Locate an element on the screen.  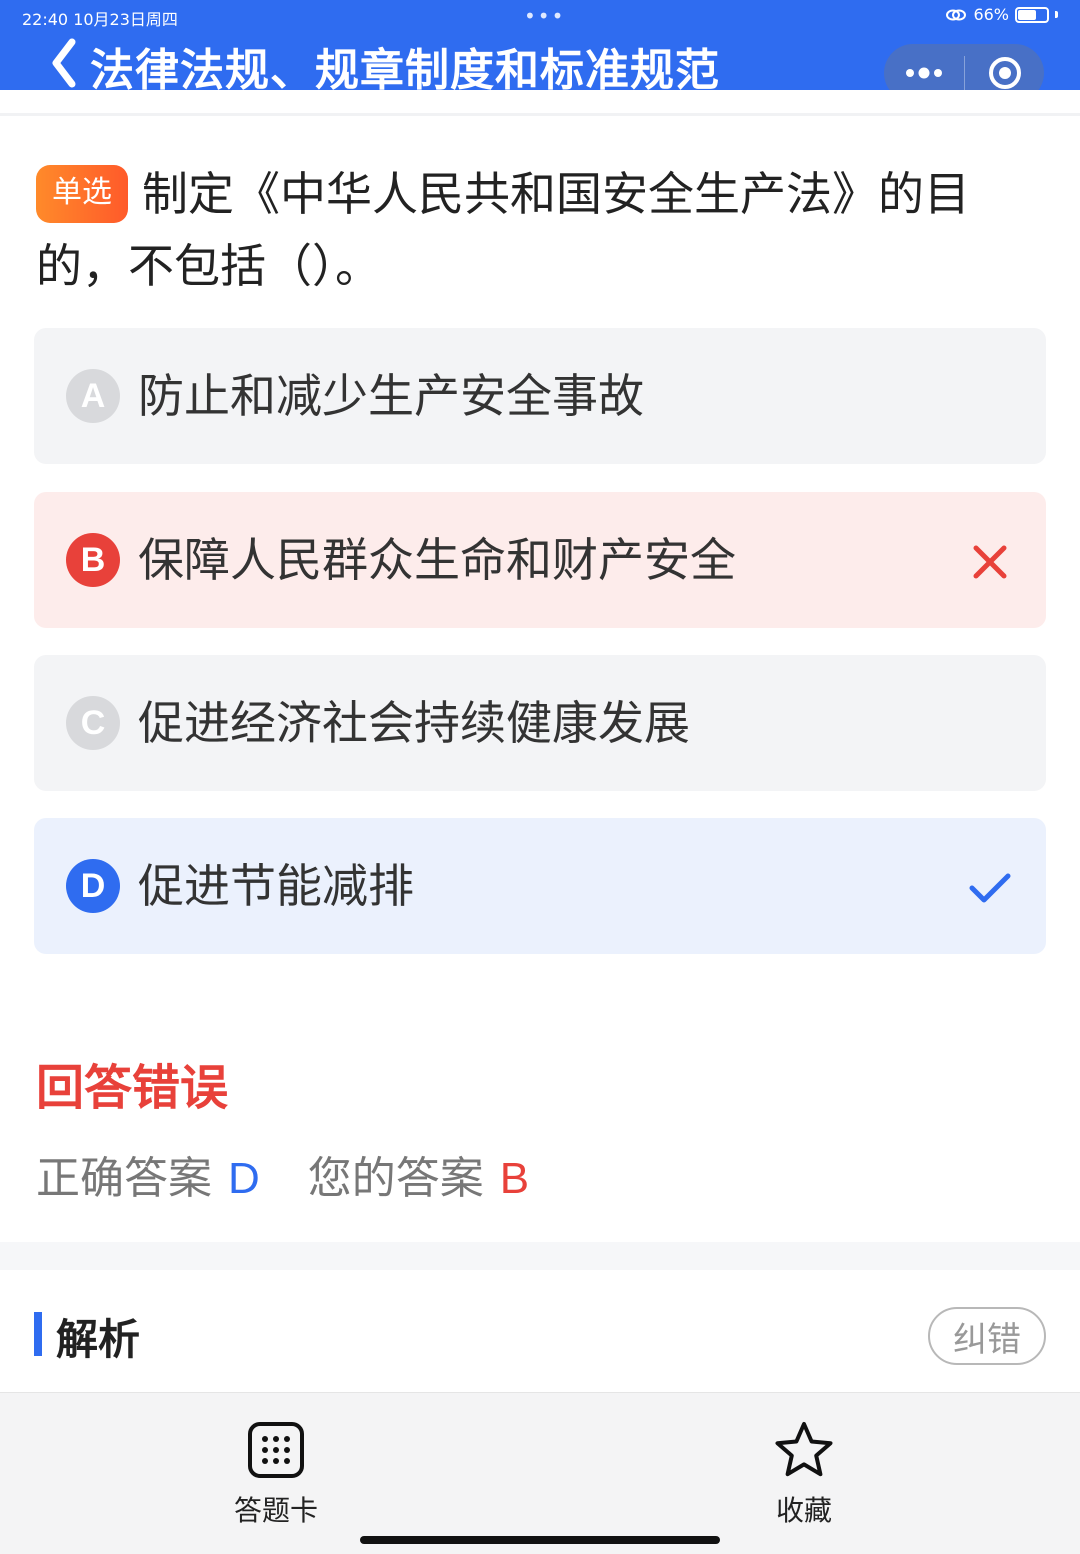
star-icon is located at coordinates (804, 1449).